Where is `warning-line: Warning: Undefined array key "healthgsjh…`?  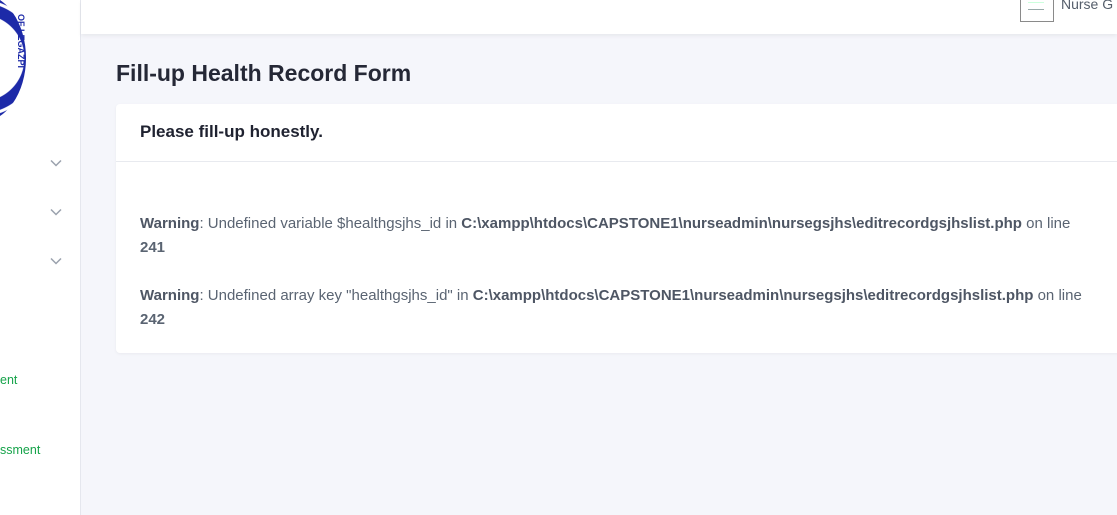 warning-line: Warning: Undefined array key "healthgsjh… is located at coordinates (628, 296).